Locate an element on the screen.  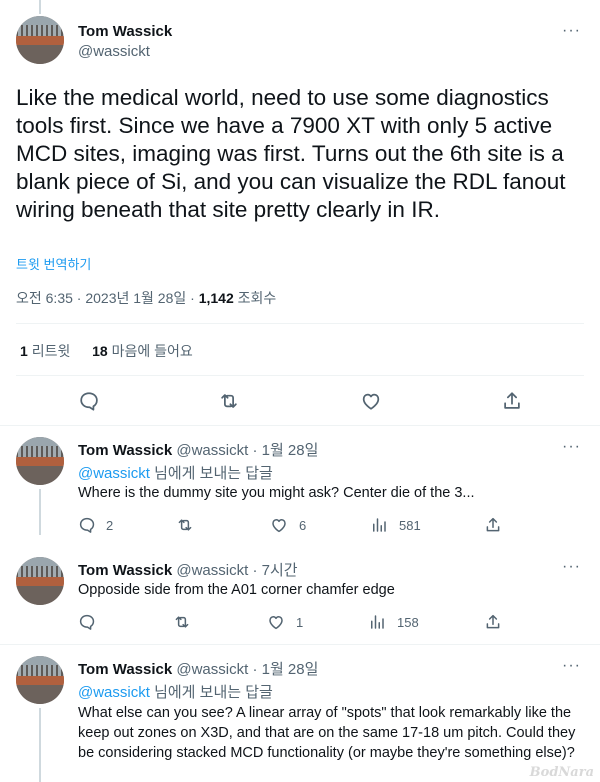
tweet-timestamp: 오전 6:35 · 2023년 1월 28일 · 1,142 조회수 is located at coordinates (146, 298).